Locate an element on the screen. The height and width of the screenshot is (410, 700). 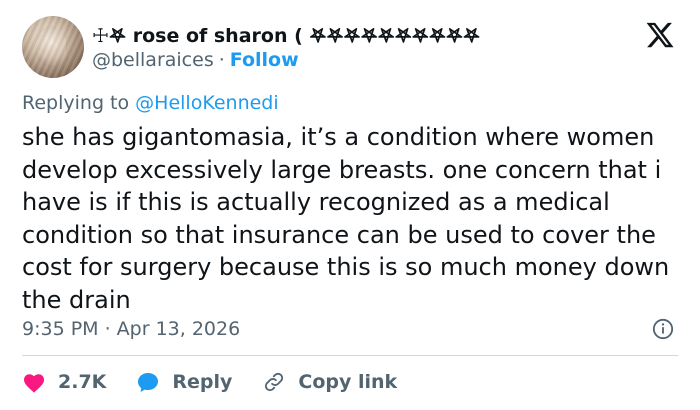
author-handle: @bellaraices is located at coordinates (153, 60).